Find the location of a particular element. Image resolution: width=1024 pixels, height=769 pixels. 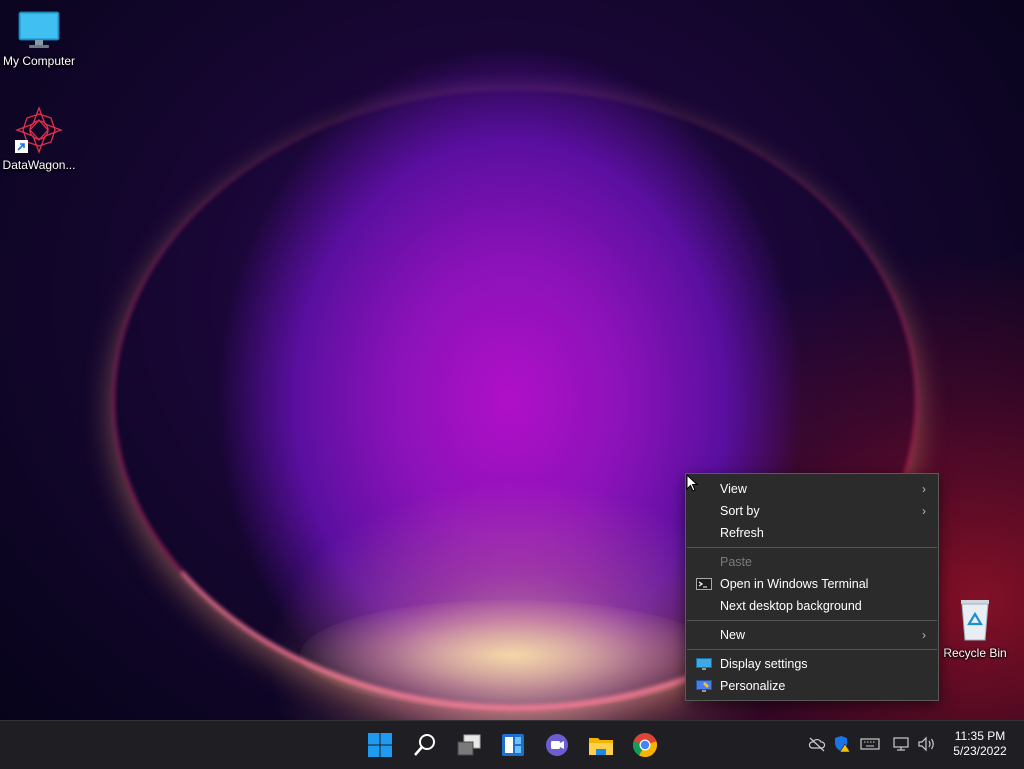

desktop-icon-label: My Computer is located at coordinates (39, 61).